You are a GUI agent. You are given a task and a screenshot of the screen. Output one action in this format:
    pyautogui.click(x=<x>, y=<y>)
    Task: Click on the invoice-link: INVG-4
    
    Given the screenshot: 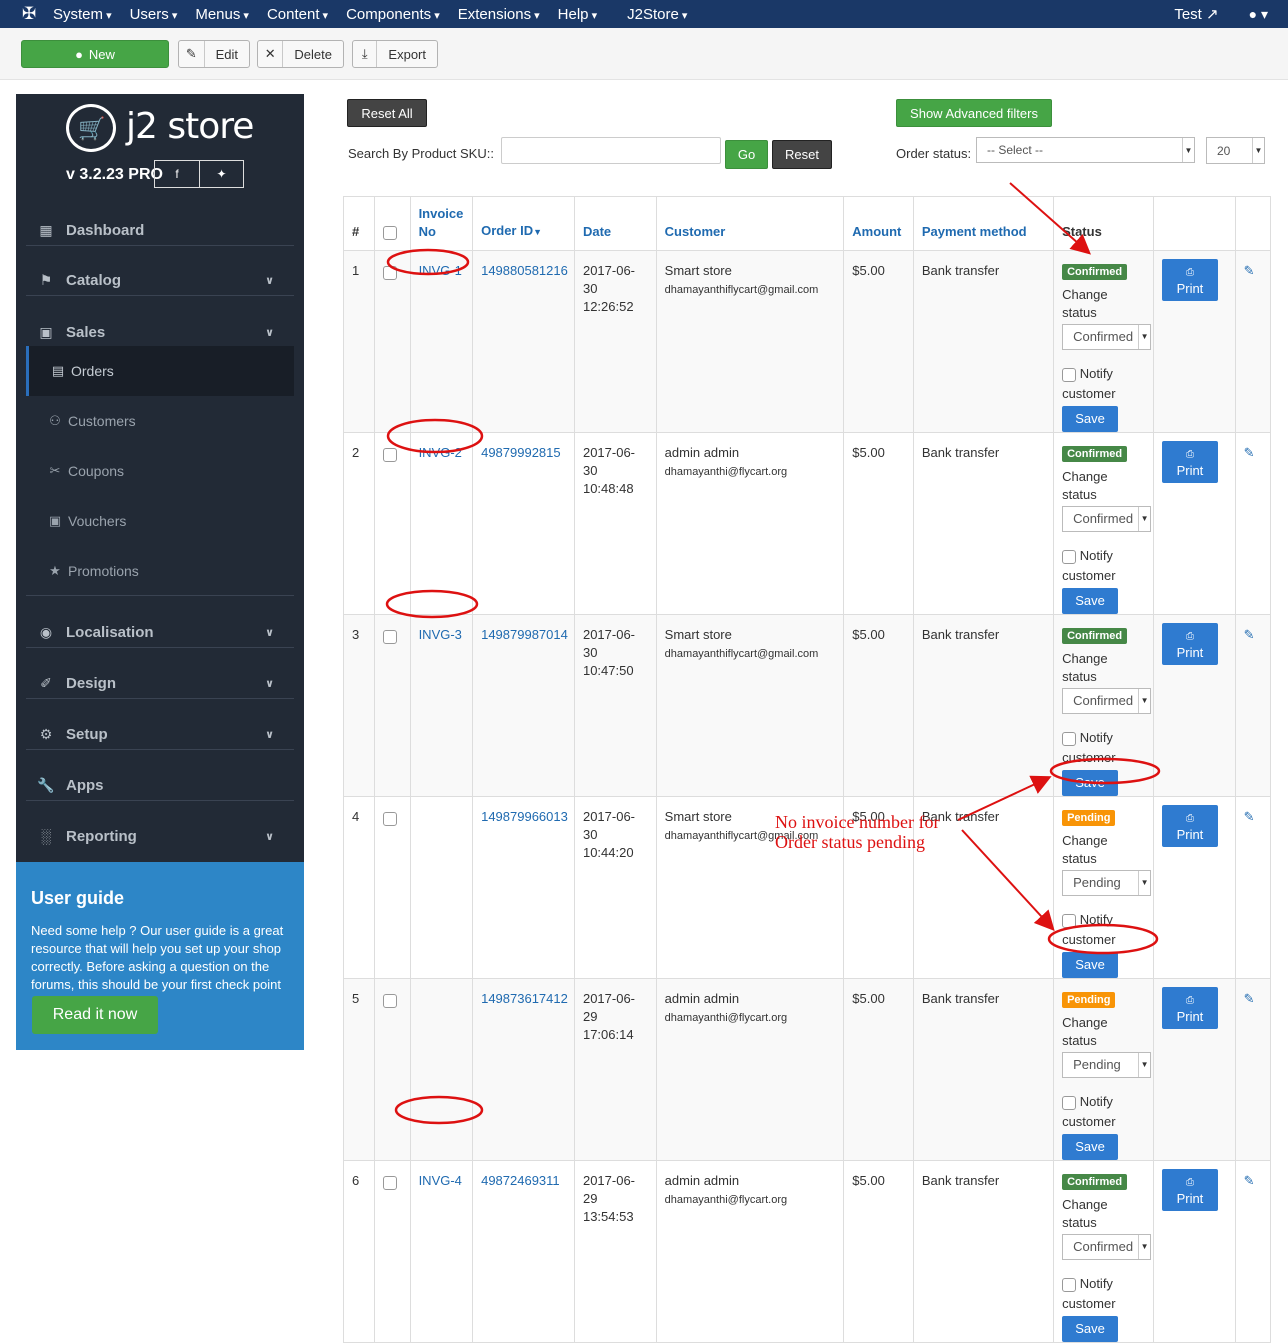 What is the action you would take?
    pyautogui.click(x=440, y=1180)
    